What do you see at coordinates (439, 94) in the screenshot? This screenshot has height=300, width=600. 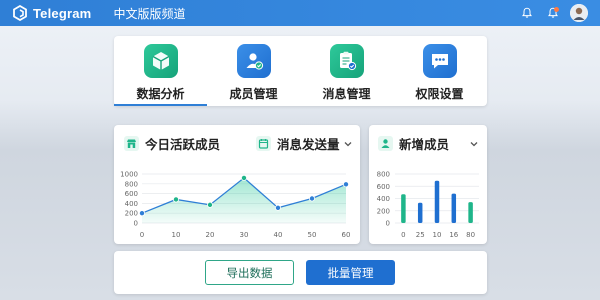 I see `menu-item-label: 权限设置` at bounding box center [439, 94].